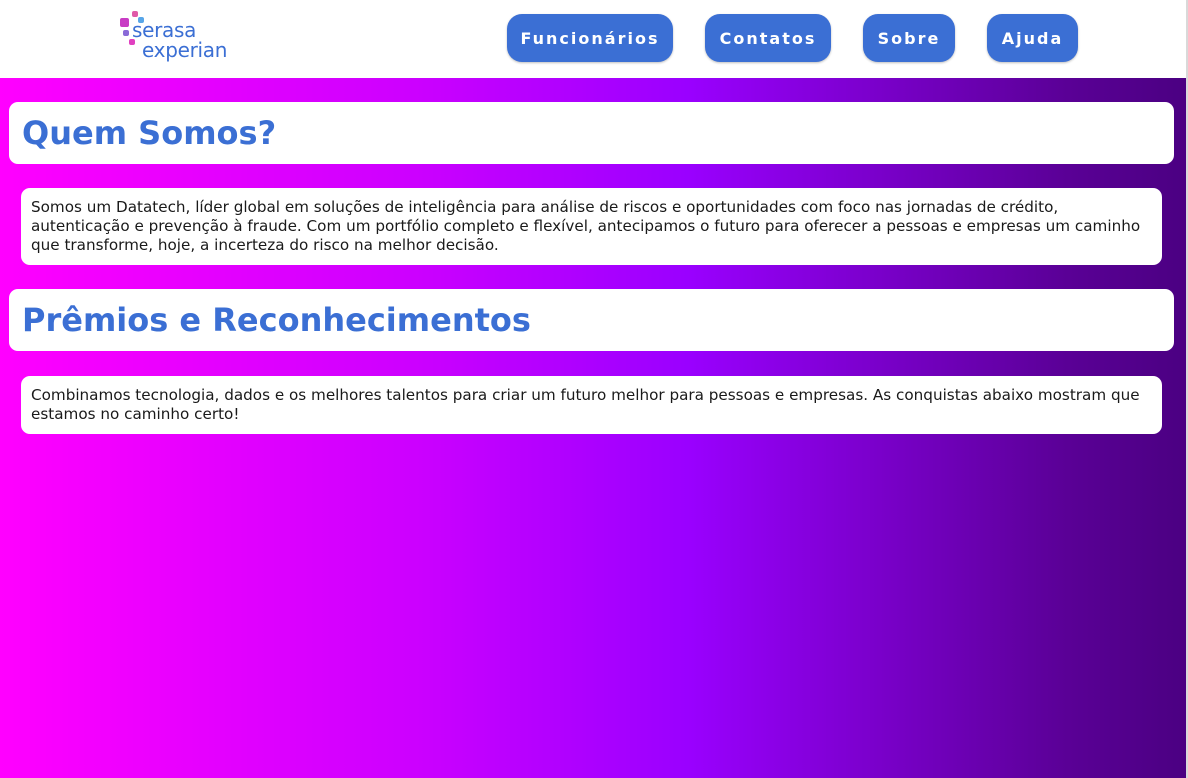  I want to click on serasa-experian-logo: serasa experian, so click(183, 37).